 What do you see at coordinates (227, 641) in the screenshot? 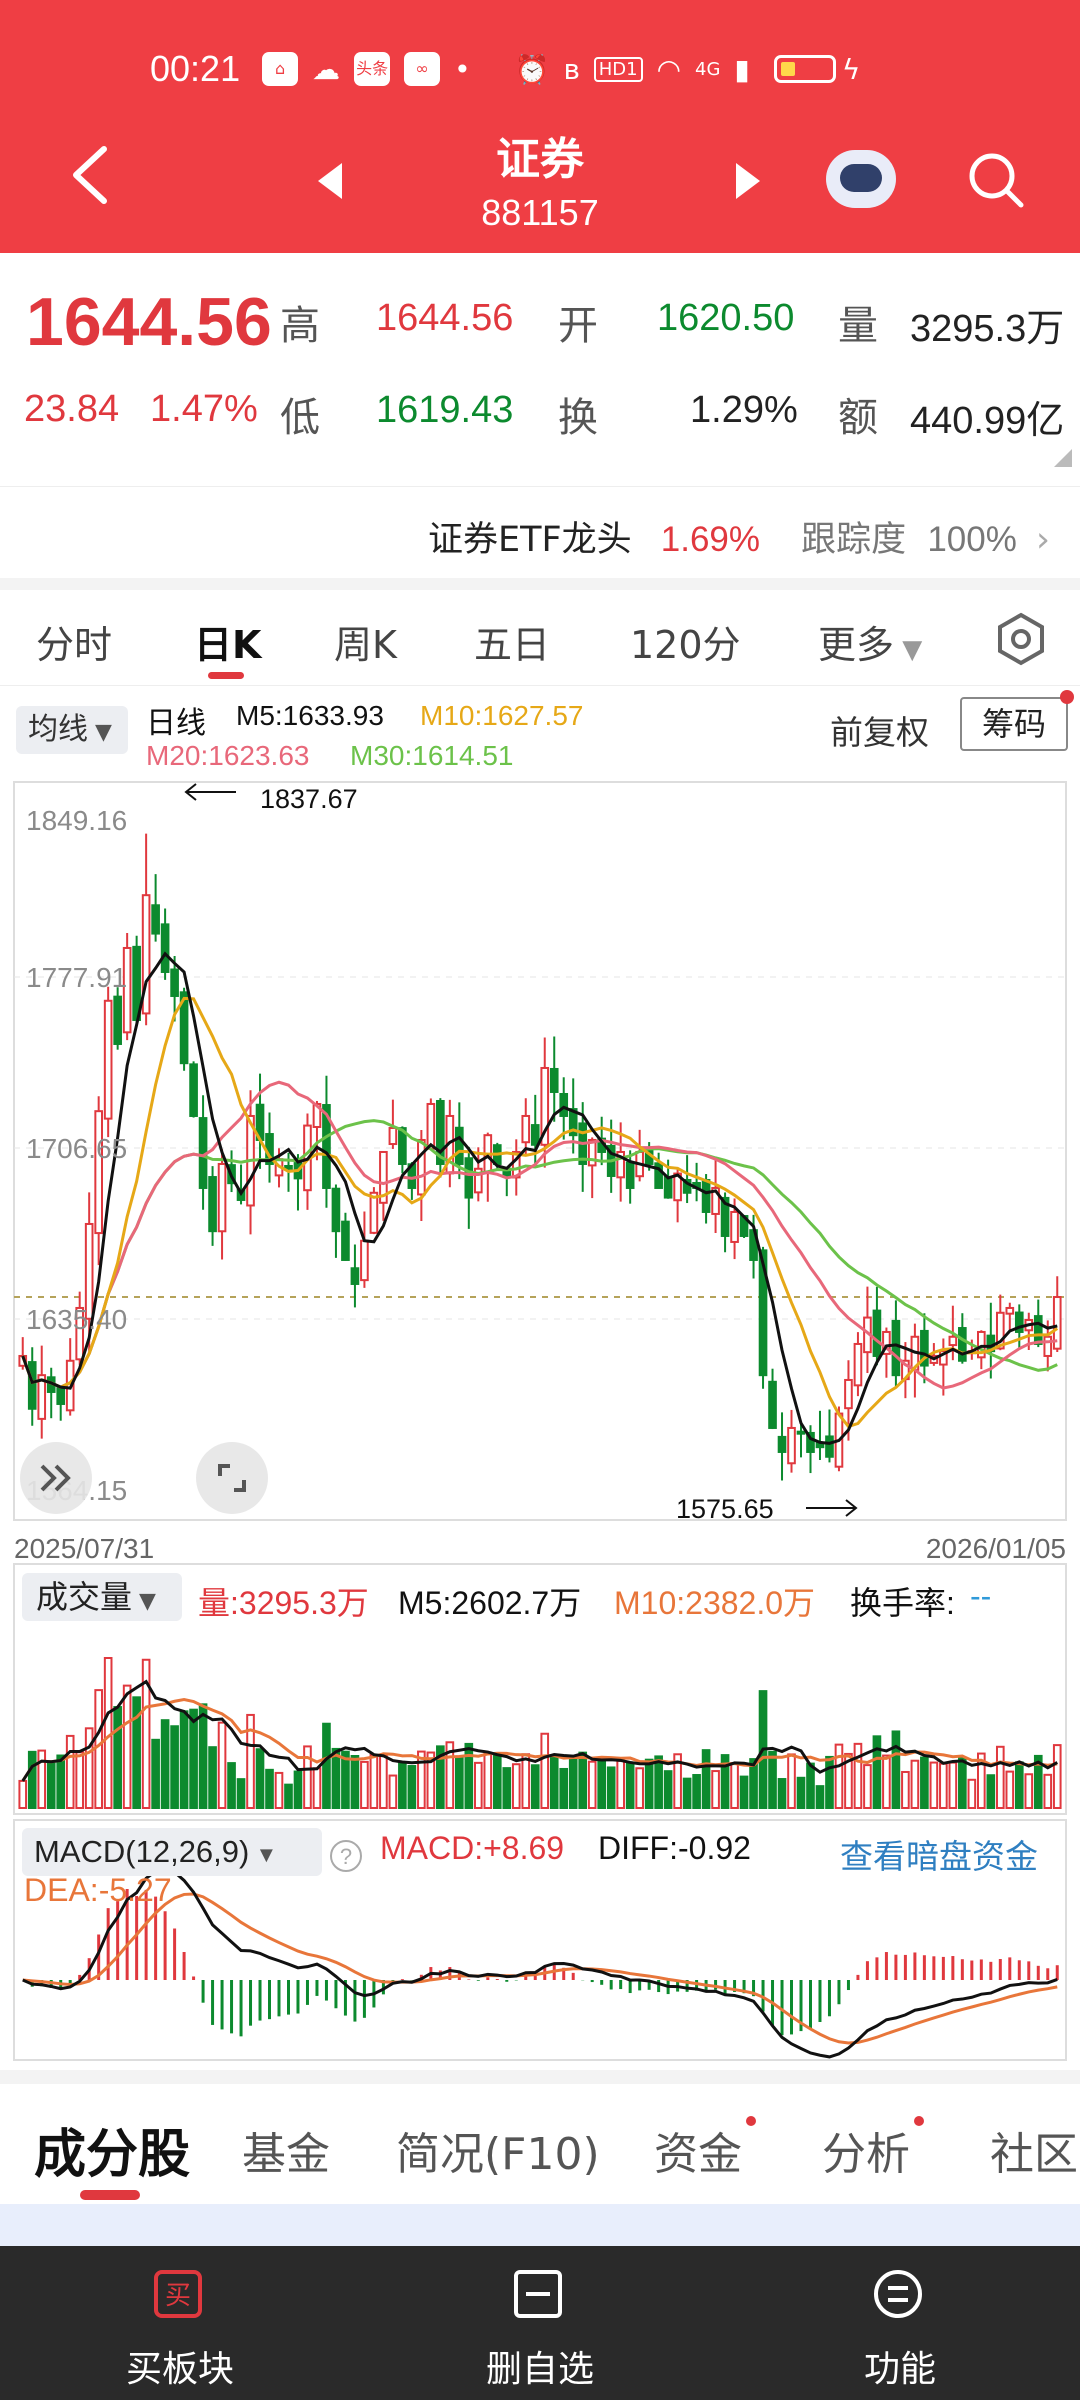
I see `tab-daily-k: 日K` at bounding box center [227, 641].